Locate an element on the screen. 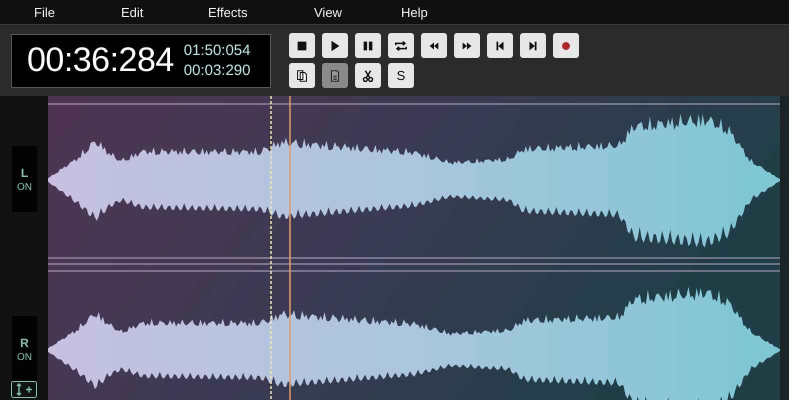  loop-icon is located at coordinates (401, 45).